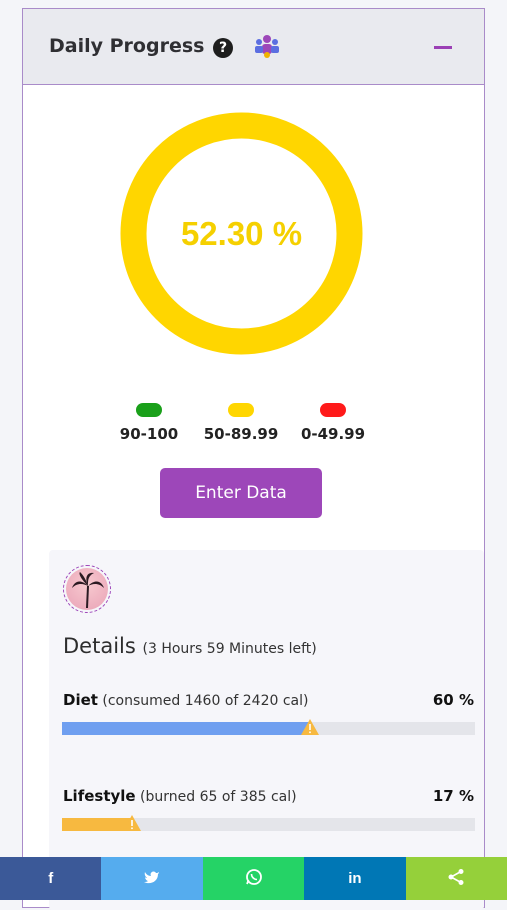 The height and width of the screenshot is (910, 507). I want to click on legend-label: 50-89.99, so click(241, 434).